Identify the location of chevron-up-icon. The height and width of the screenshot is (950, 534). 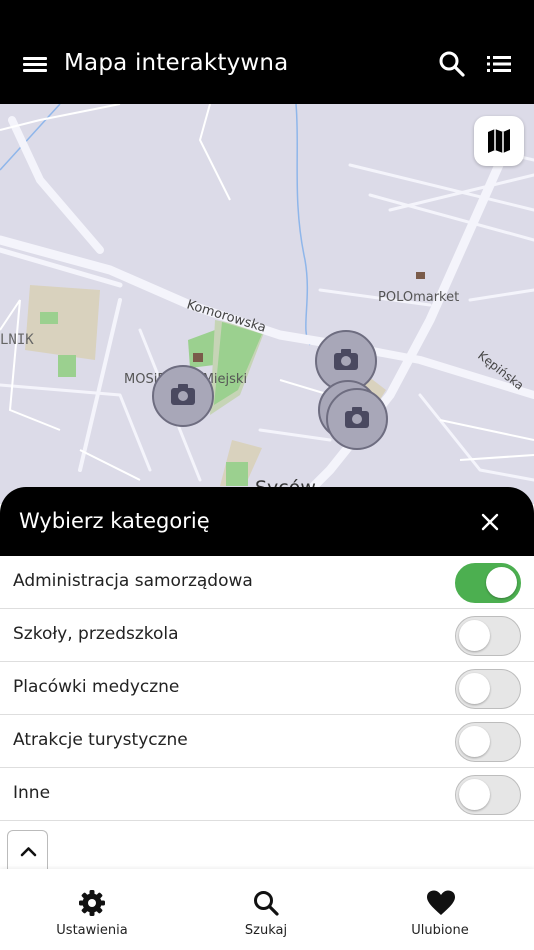
(28, 852).